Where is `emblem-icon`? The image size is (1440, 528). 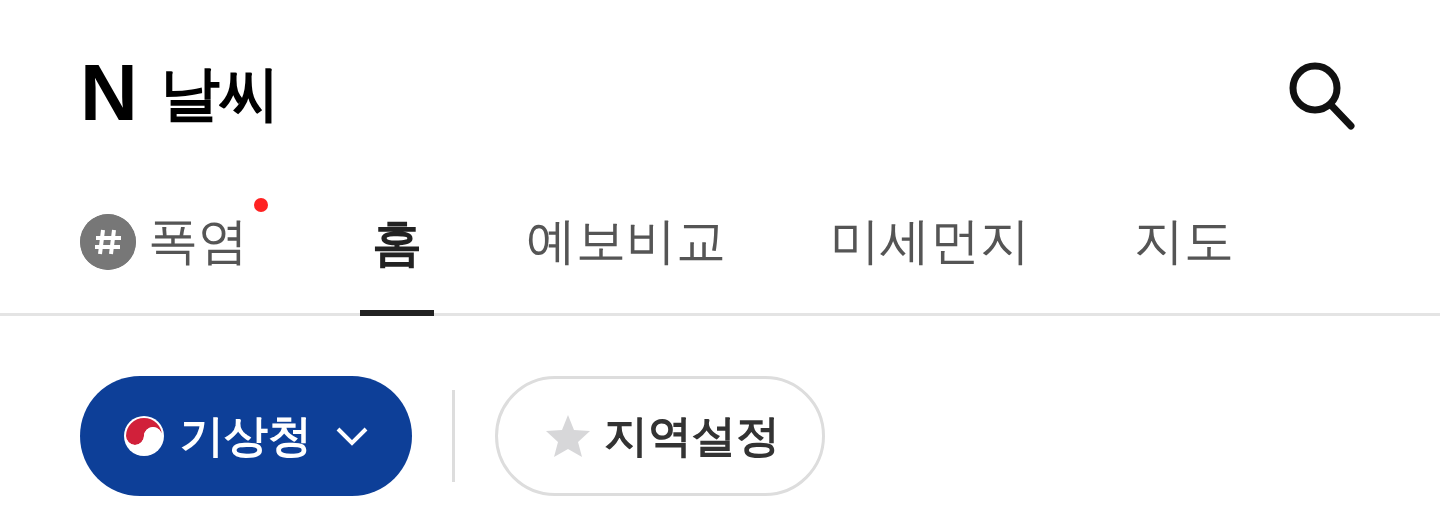
emblem-icon is located at coordinates (144, 436).